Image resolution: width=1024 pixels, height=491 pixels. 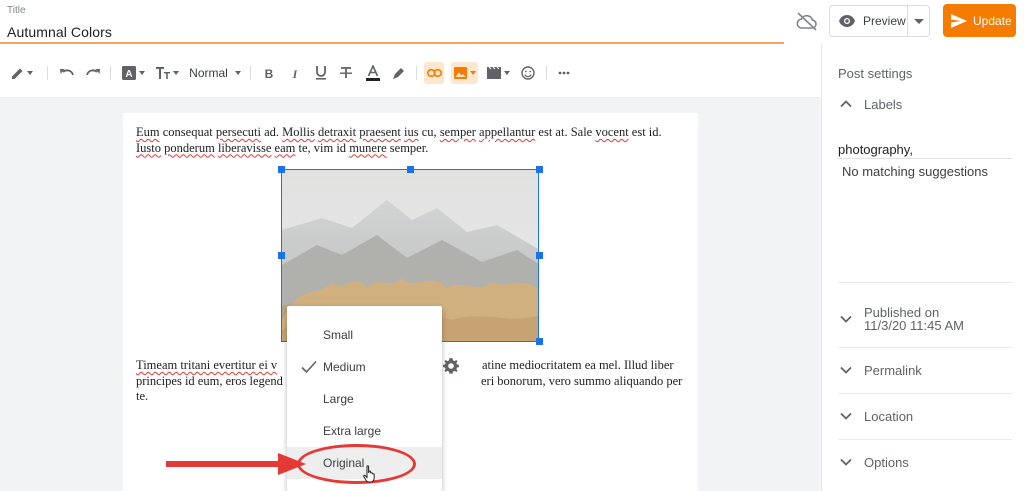 I want to click on redo-button, so click(x=93, y=73).